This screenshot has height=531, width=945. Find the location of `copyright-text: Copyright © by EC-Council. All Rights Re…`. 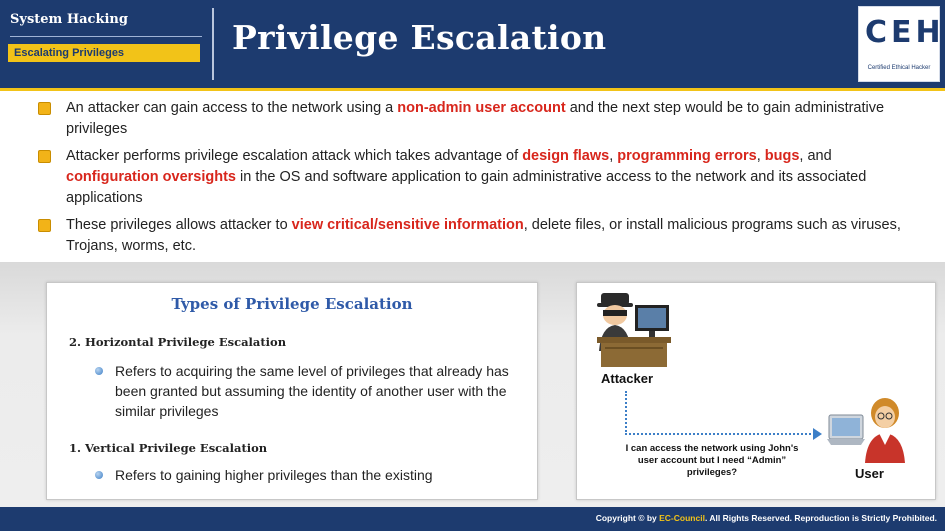

copyright-text: Copyright © by EC-Council. All Rights Re… is located at coordinates (766, 518).